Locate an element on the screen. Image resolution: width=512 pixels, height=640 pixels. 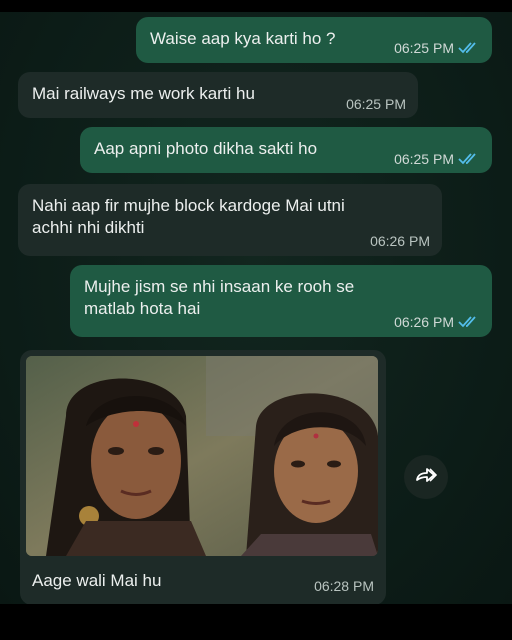
message-outgoing: Waise aap kya karti ho ? 06:25 PM is located at coordinates (314, 40).